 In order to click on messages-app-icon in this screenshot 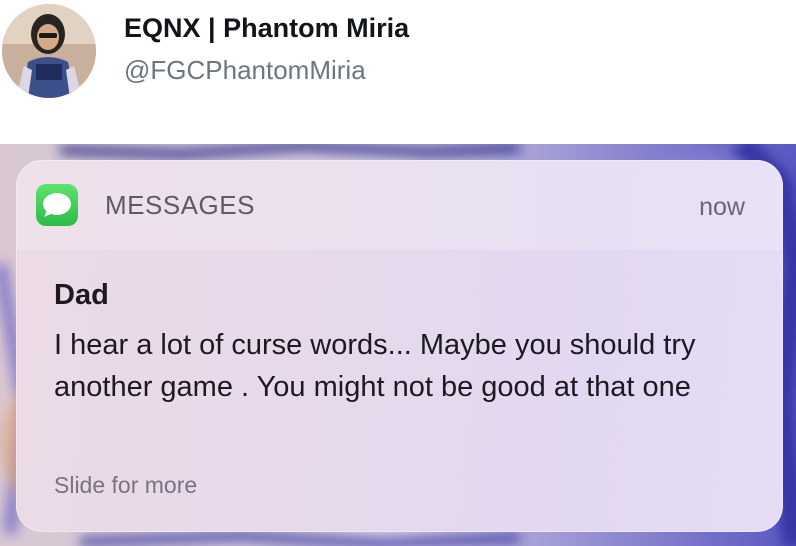, I will do `click(57, 205)`.